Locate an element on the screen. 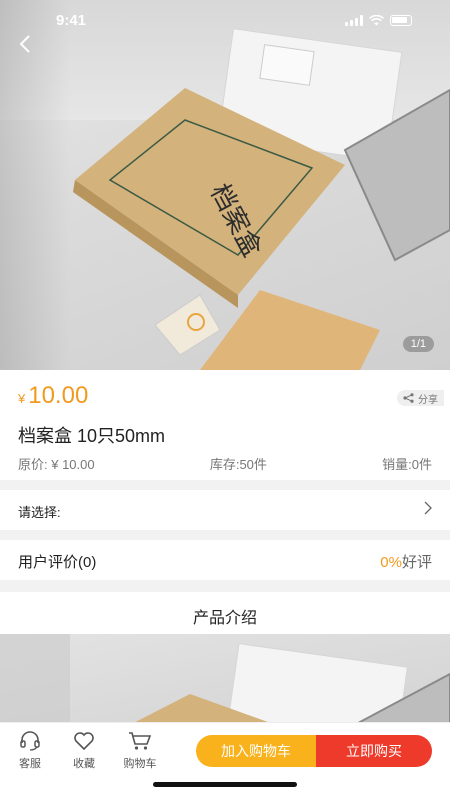 The image size is (450, 800). price: ¥10.00 is located at coordinates (53, 396).